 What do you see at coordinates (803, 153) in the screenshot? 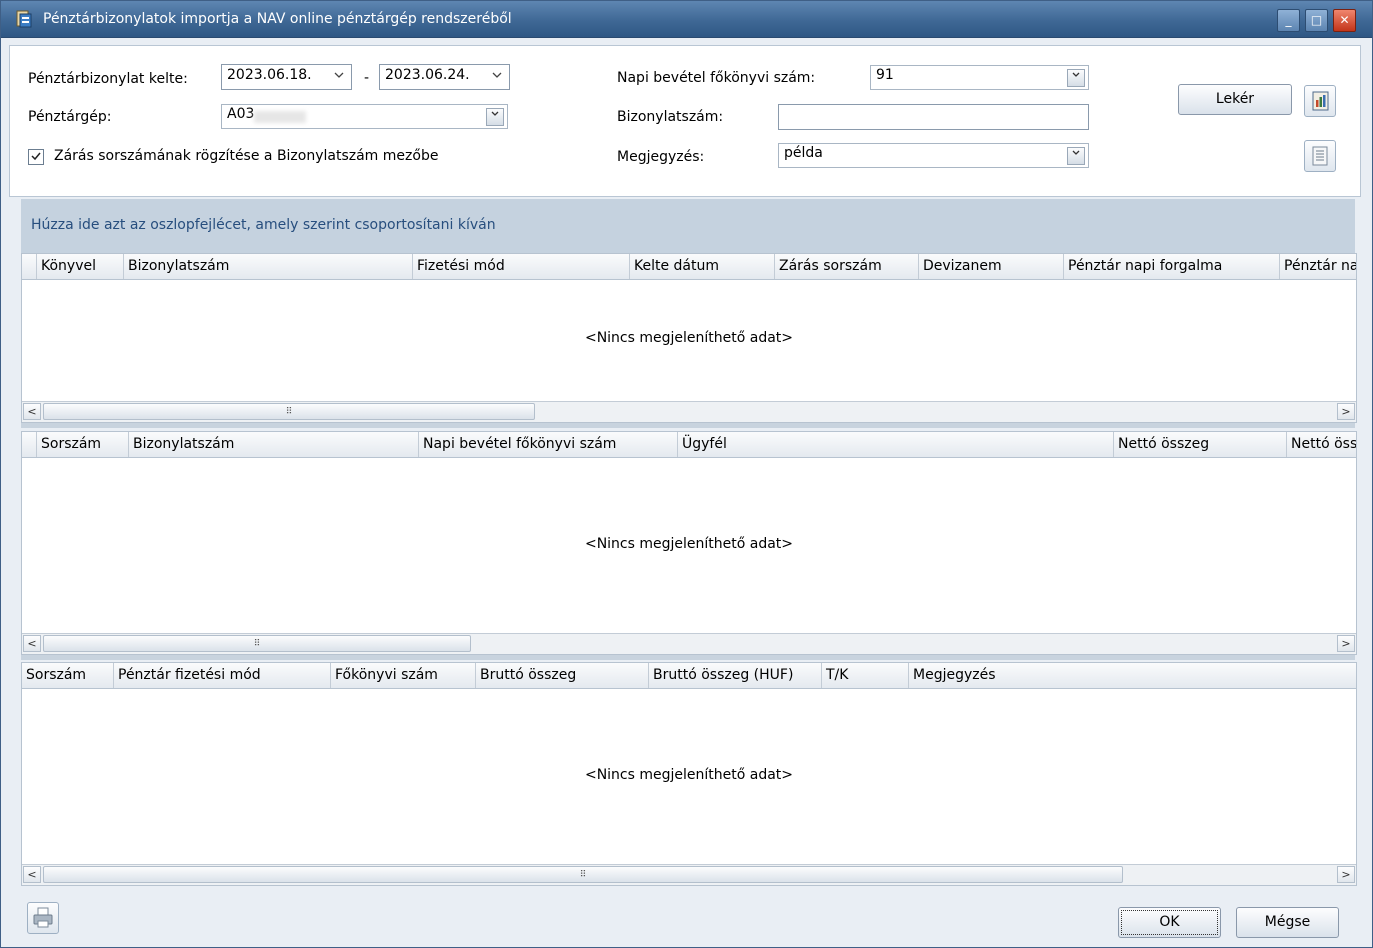
I see `note-value: példa` at bounding box center [803, 153].